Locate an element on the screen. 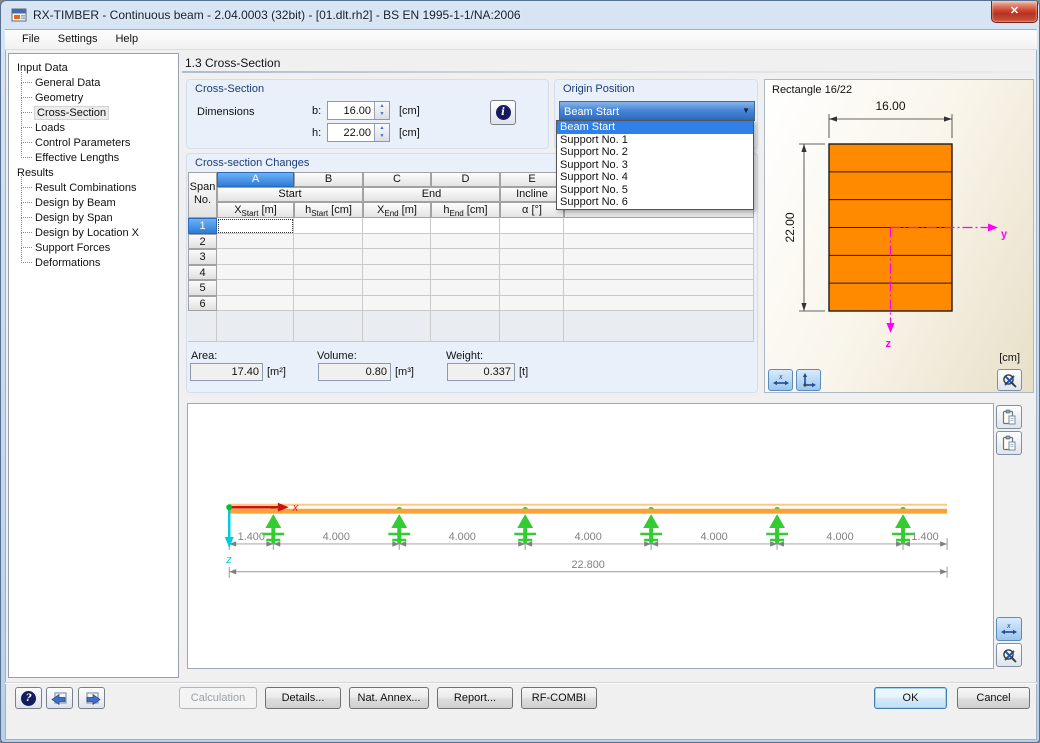  ok-button: OK is located at coordinates (910, 698).